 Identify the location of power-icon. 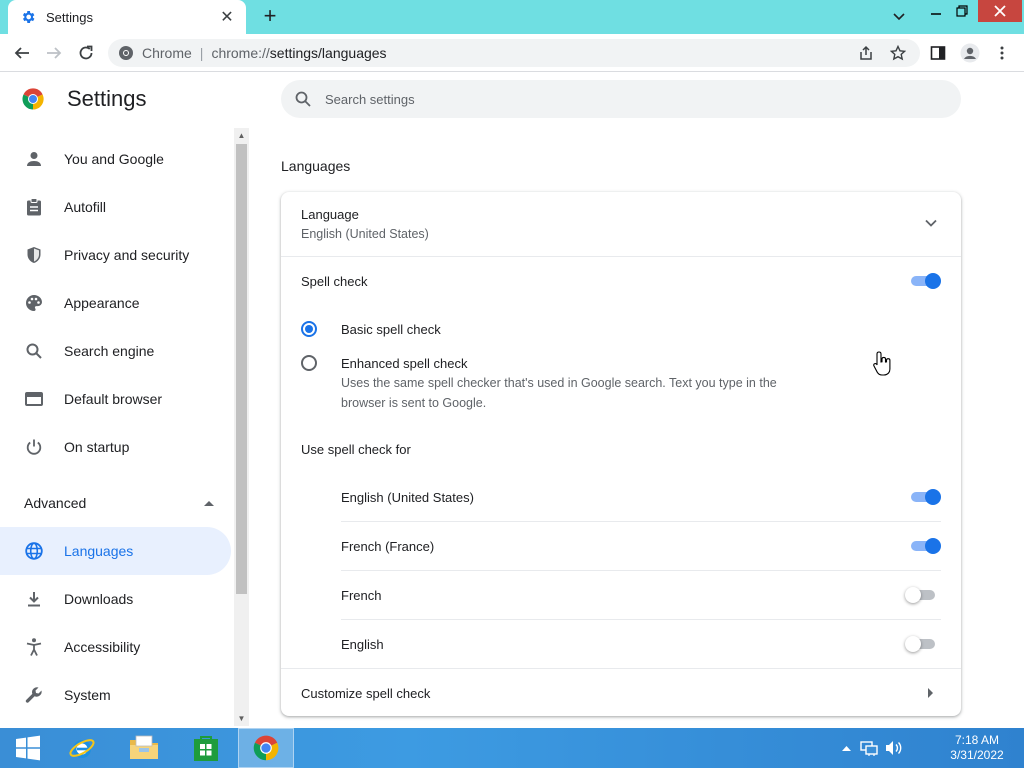
(34, 447).